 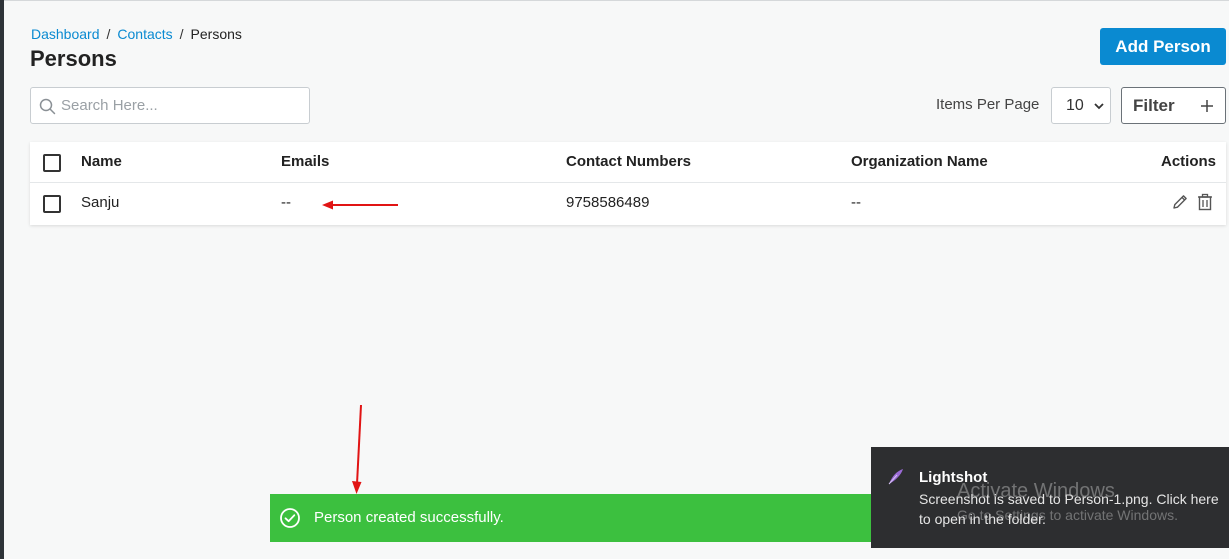 I want to click on annotation-arrow-horizontal, so click(x=360, y=205).